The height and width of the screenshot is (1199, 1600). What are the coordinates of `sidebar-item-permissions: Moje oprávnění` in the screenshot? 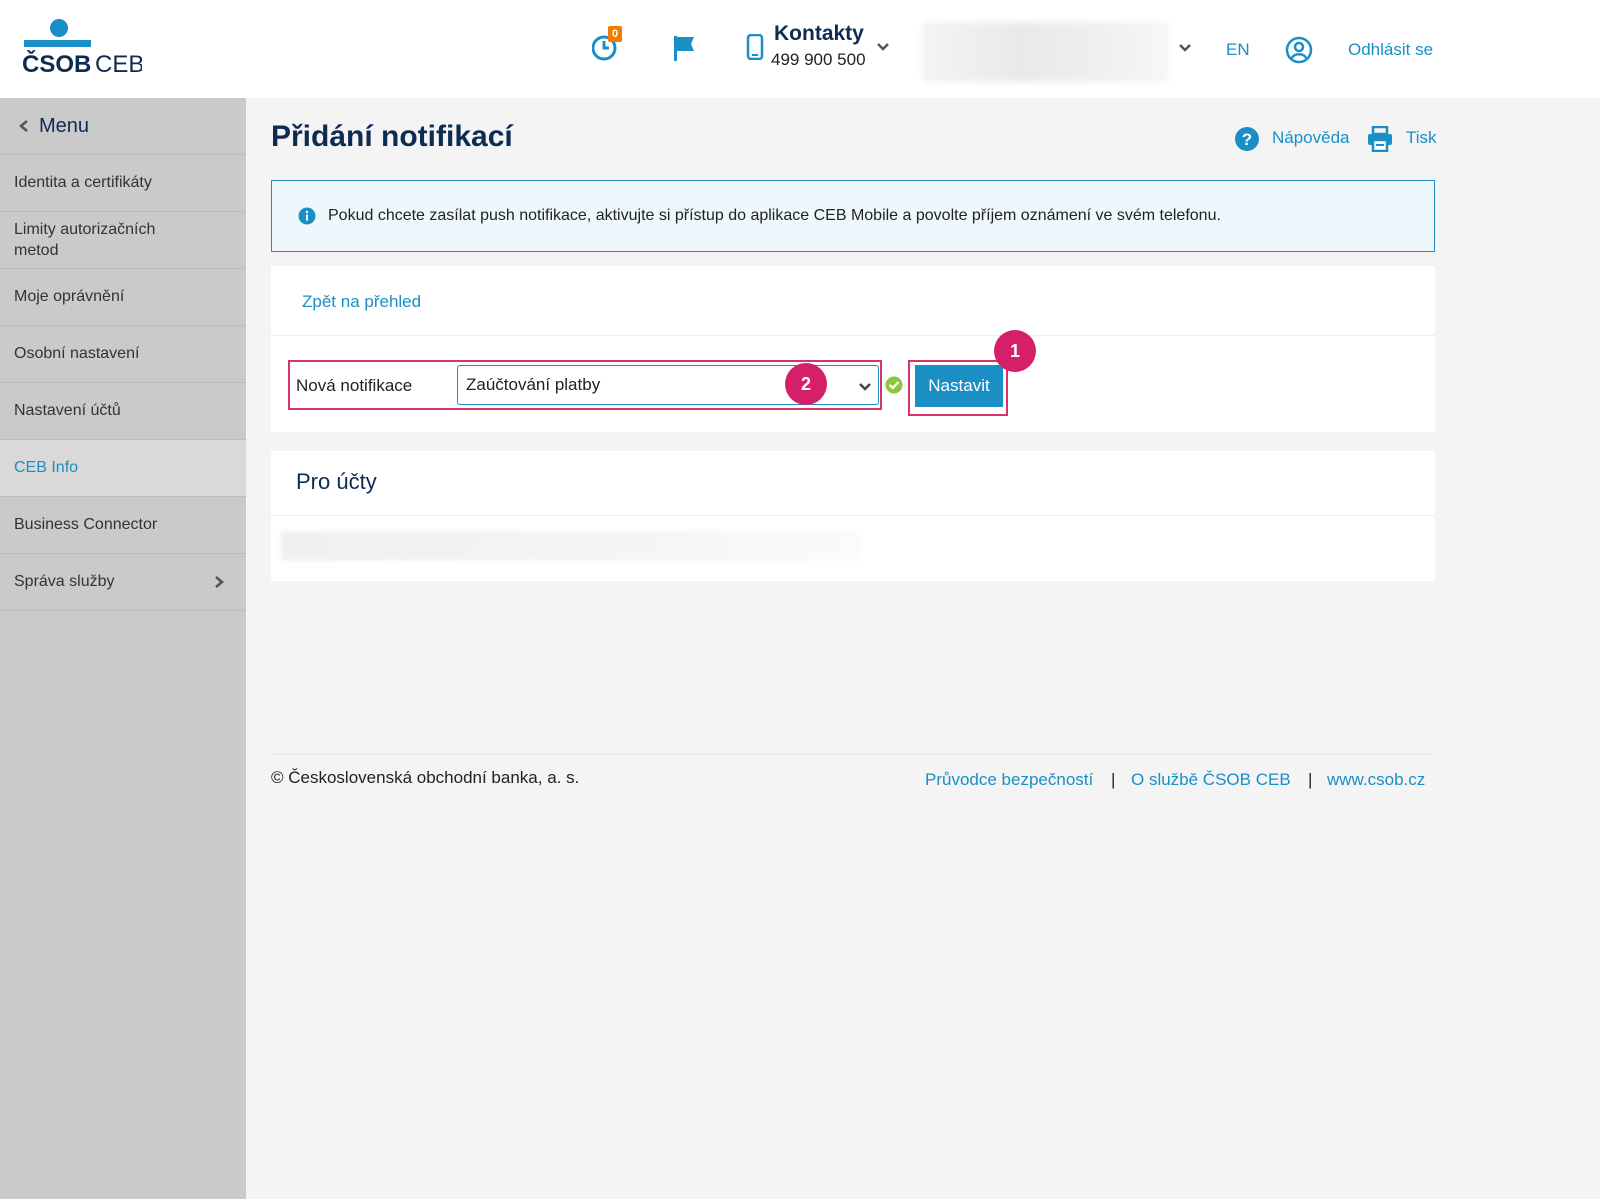 It's located at (123, 297).